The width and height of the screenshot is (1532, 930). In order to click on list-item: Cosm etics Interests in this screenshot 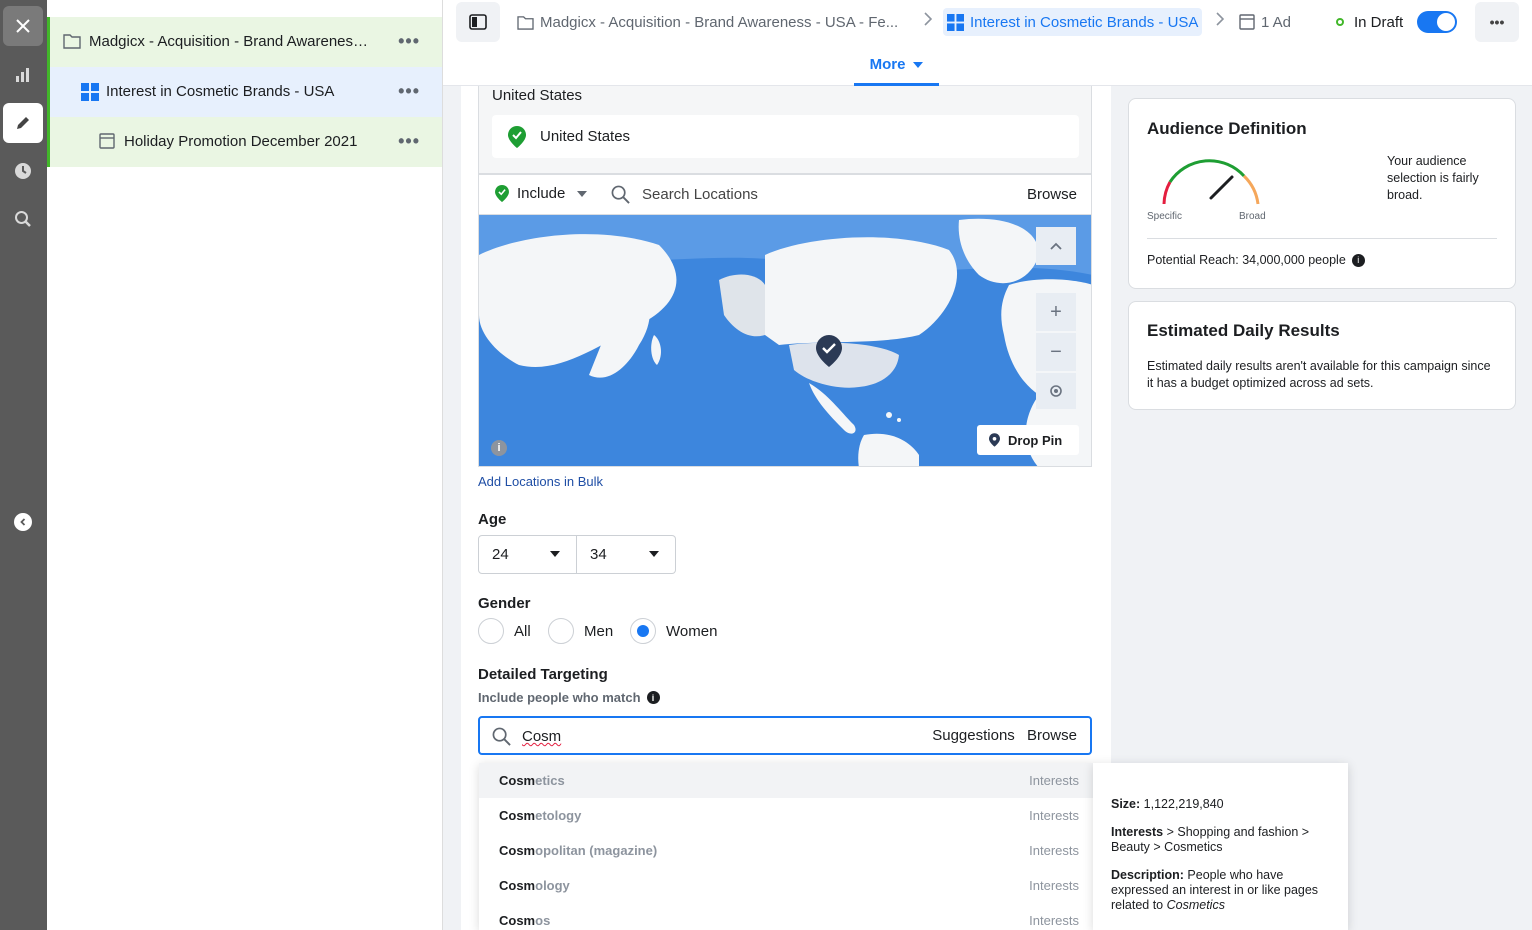, I will do `click(786, 780)`.